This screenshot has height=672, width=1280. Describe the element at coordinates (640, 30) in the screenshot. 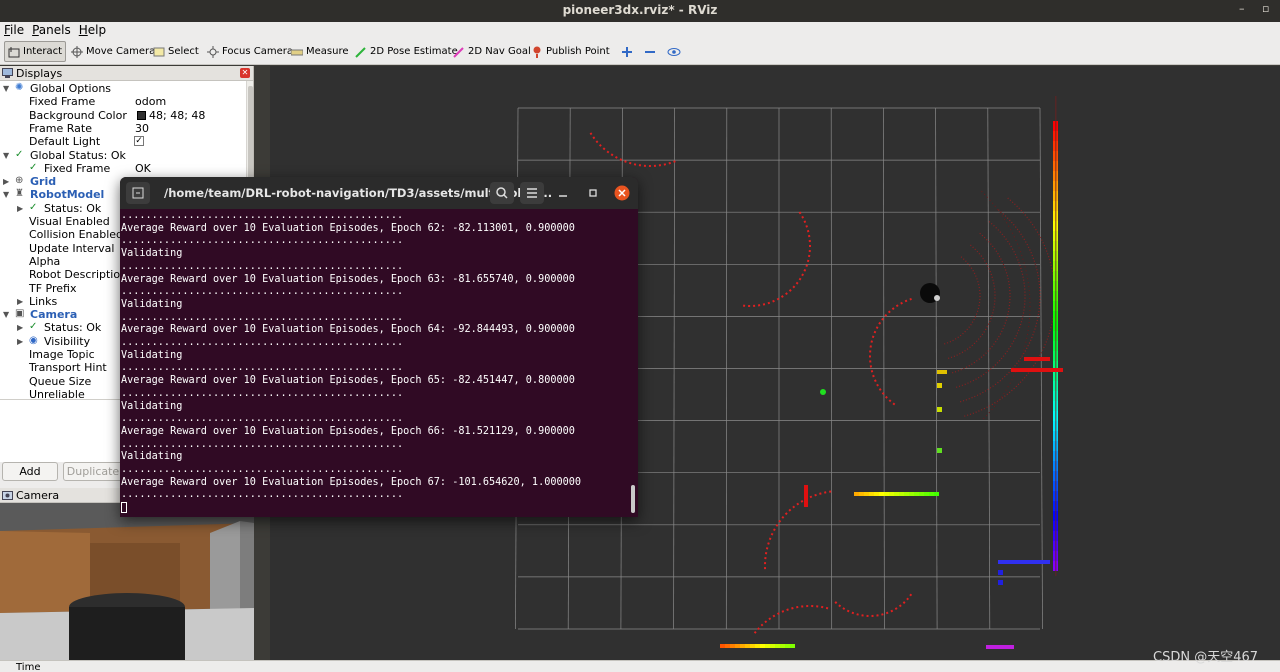

I see `menu-bar: File Panels Help` at that location.